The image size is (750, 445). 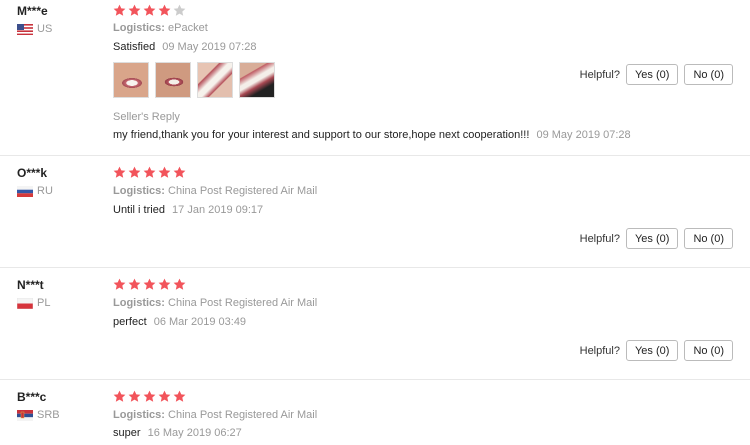 What do you see at coordinates (25, 303) in the screenshot?
I see `pl-flag-icon` at bounding box center [25, 303].